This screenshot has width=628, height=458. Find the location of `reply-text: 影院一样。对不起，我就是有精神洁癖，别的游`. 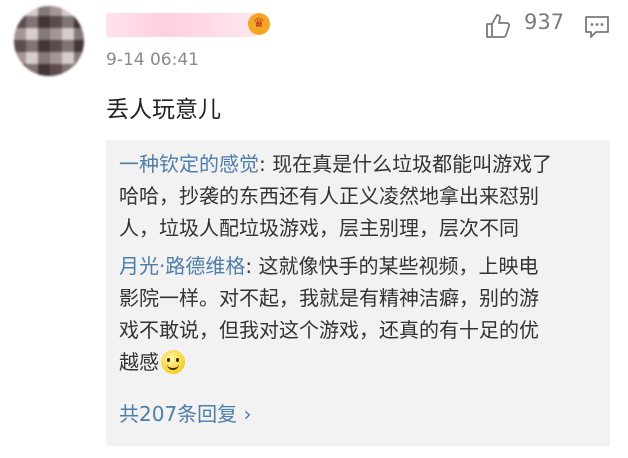

reply-text: 影院一样。对不起，我就是有精神洁癖，别的游 is located at coordinates (329, 298).